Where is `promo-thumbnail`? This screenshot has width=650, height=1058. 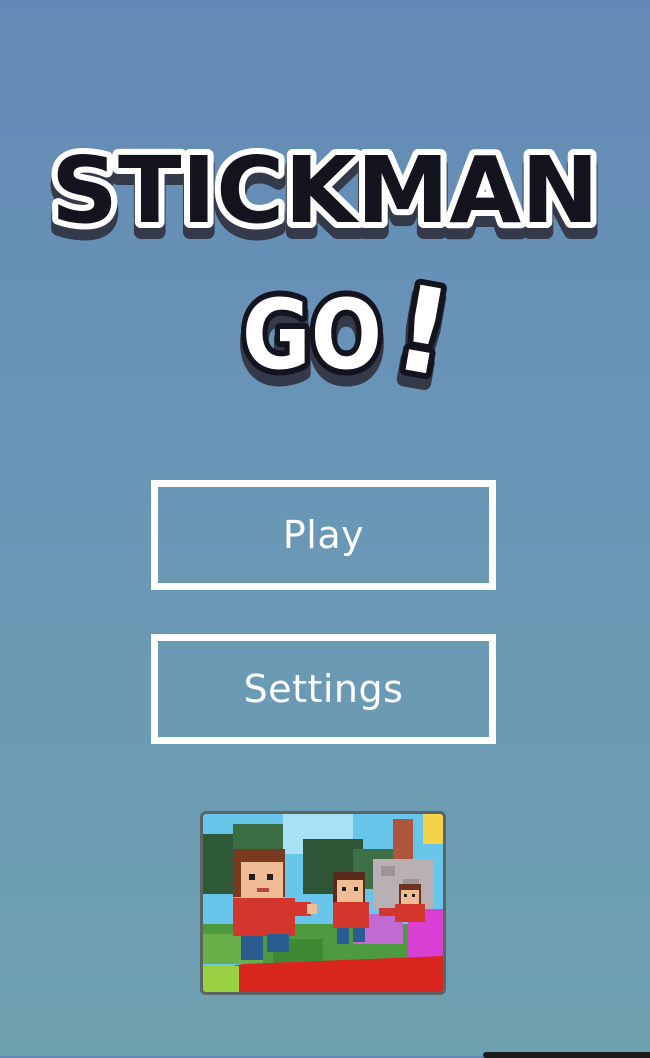
promo-thumbnail is located at coordinates (323, 903).